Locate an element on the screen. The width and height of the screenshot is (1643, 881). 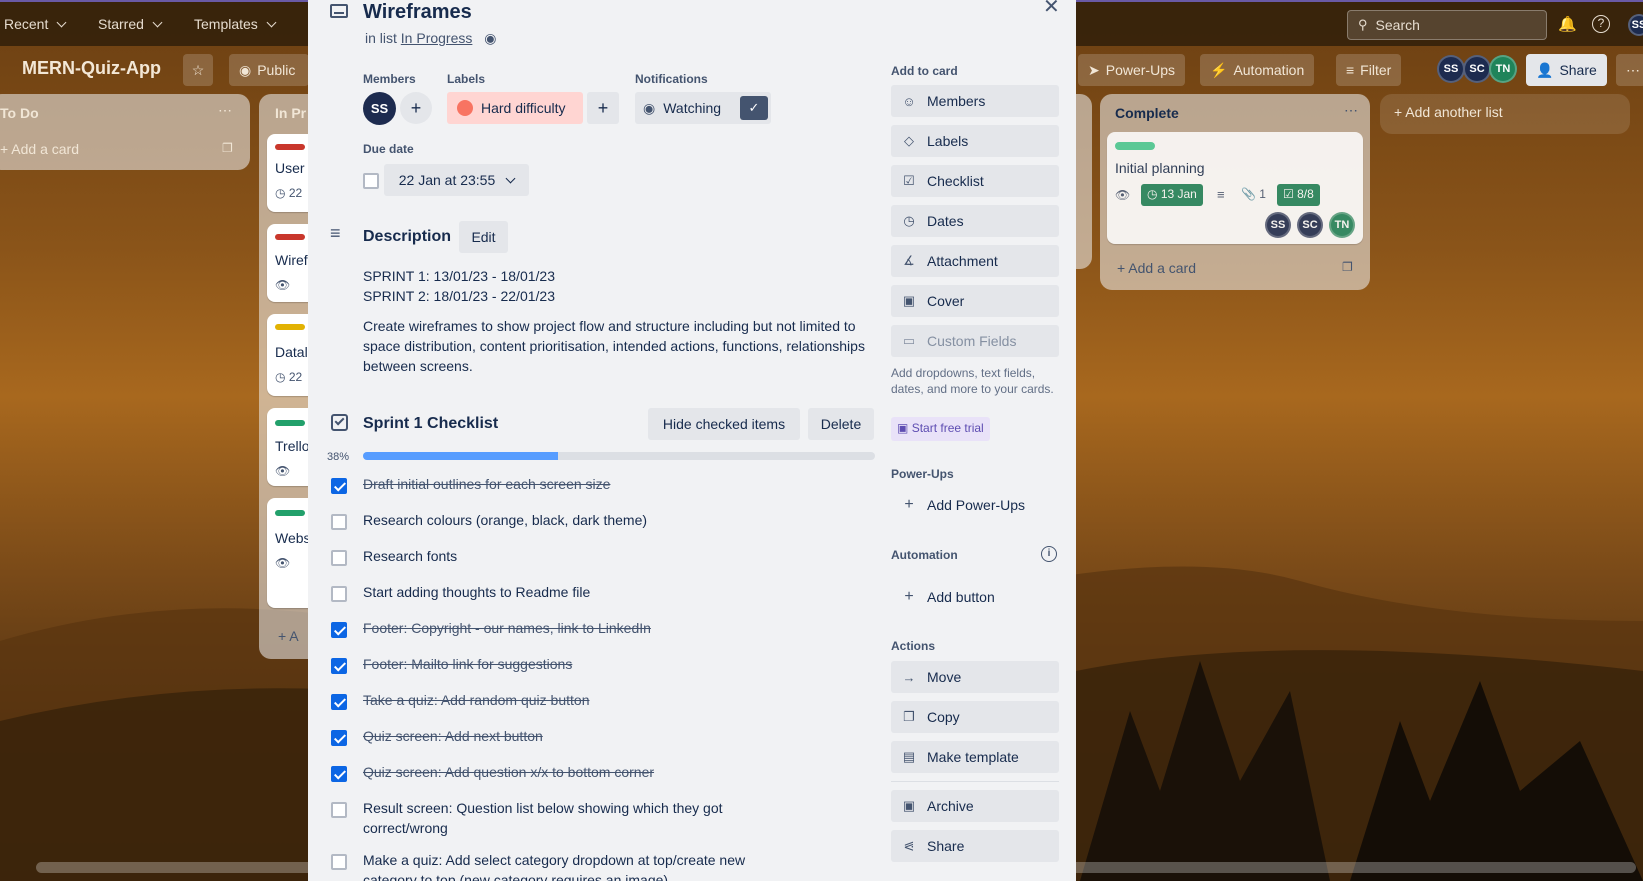
member-avatar: SS is located at coordinates (379, 108).